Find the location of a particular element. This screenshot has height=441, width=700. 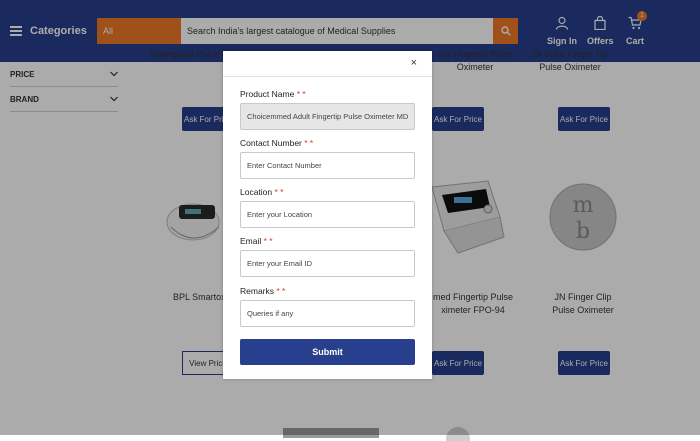

submit-button: Submit is located at coordinates (327, 352).